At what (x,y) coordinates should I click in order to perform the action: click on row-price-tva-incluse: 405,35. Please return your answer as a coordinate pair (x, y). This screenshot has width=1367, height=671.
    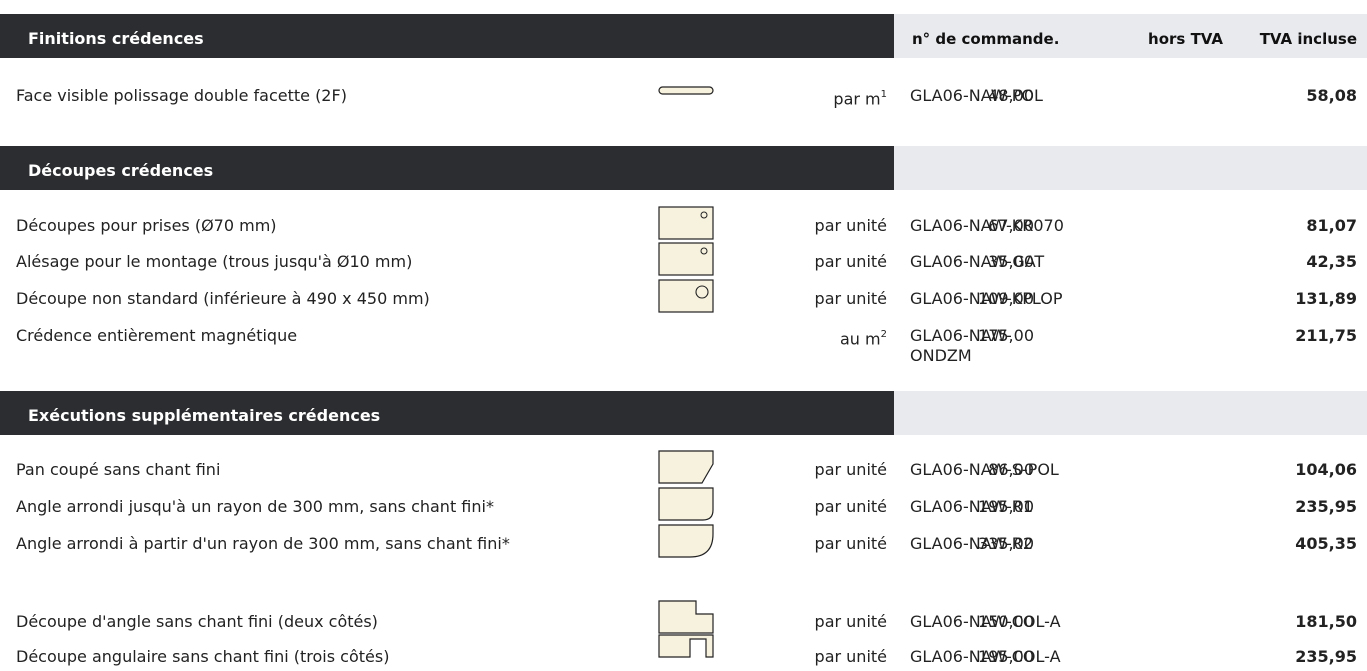
    Looking at the image, I should click on (1326, 543).